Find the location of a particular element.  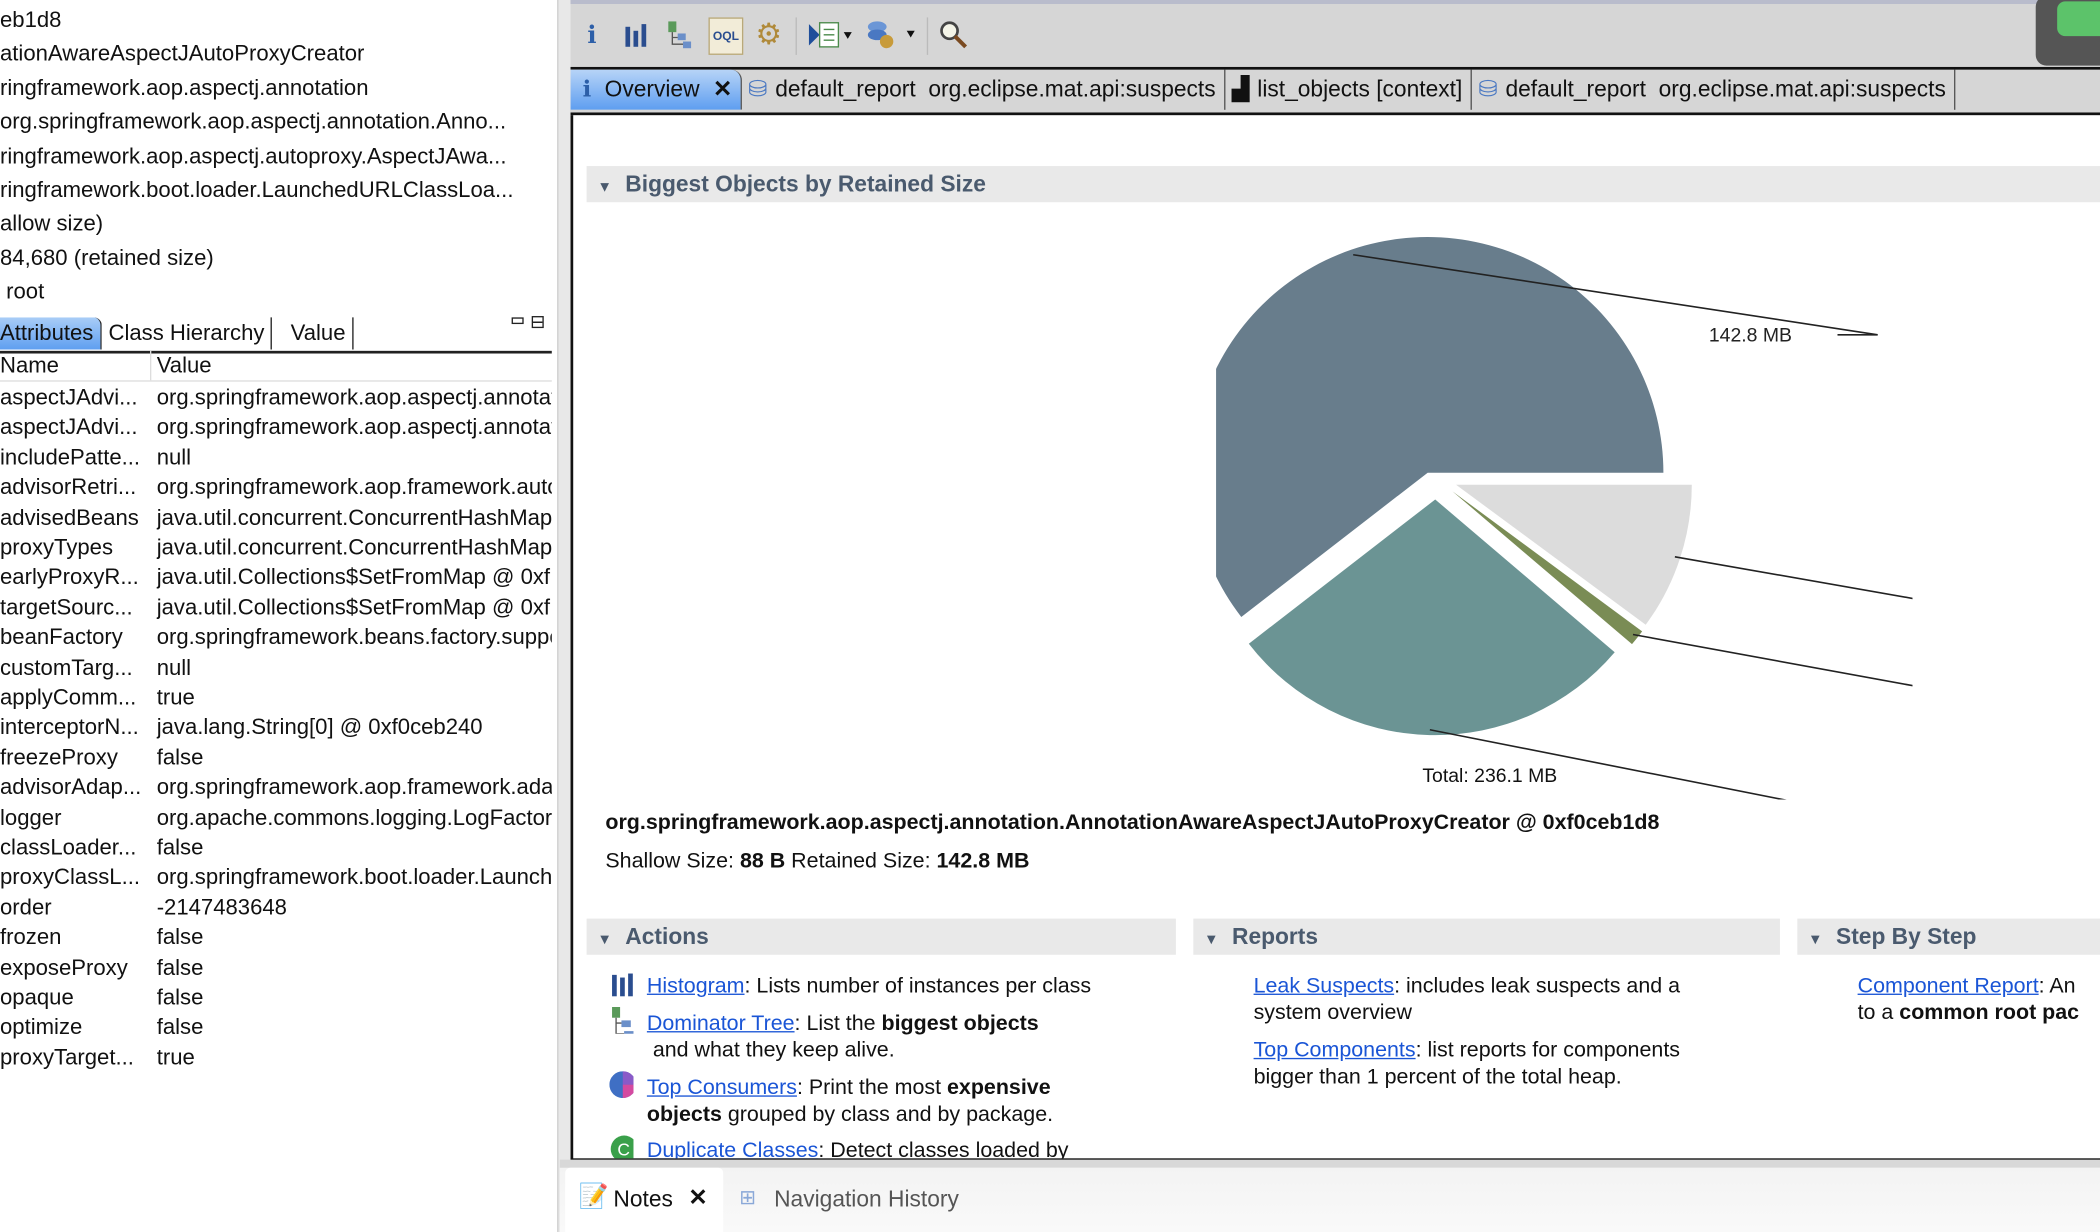

slice-label: 142.8 MB is located at coordinates (1750, 335).